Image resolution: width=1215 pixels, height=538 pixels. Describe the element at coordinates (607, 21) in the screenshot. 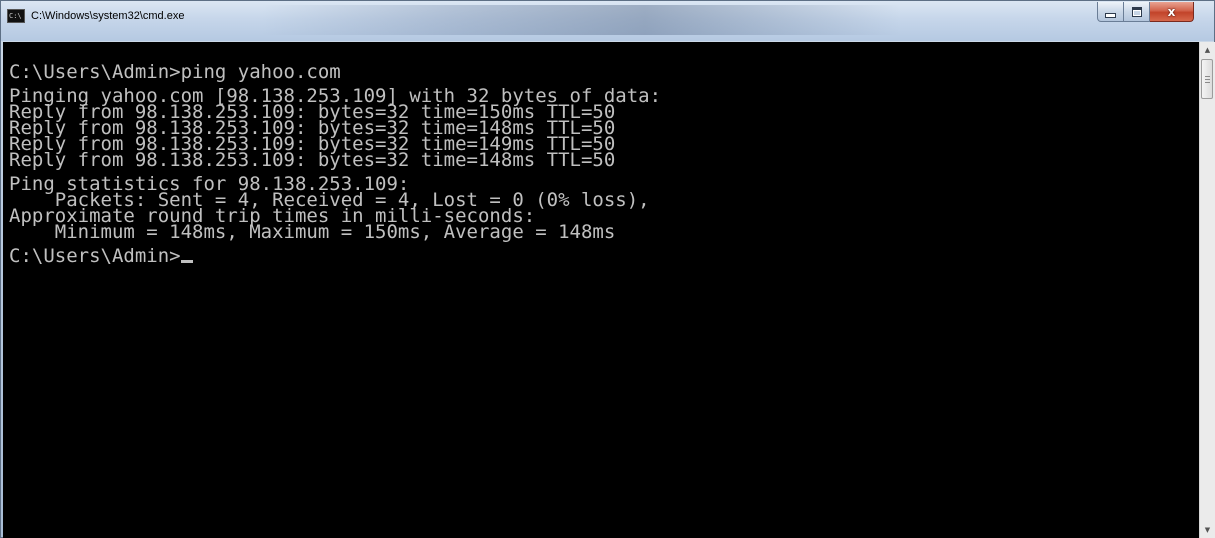

I see `title-bar: C:\ C:\Windows\system32\cmd.exe` at that location.